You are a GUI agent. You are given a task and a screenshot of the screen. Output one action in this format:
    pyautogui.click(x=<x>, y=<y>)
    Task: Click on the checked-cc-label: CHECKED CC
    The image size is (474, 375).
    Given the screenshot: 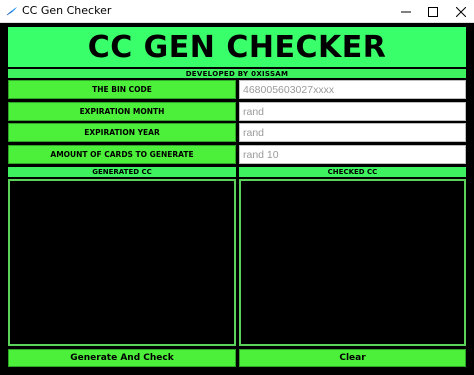 What is the action you would take?
    pyautogui.click(x=352, y=172)
    